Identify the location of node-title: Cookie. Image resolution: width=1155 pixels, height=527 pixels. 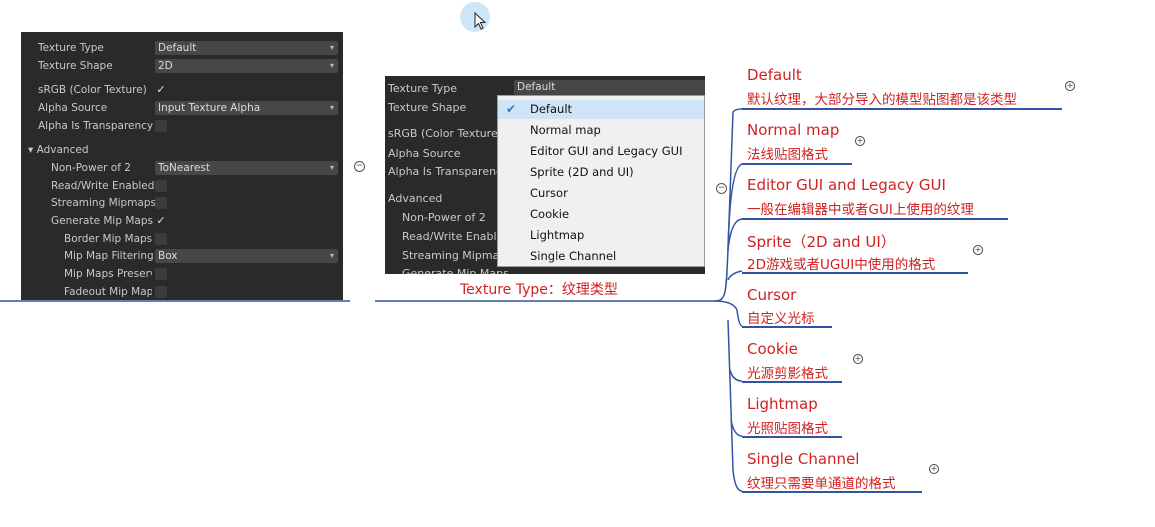
(772, 349).